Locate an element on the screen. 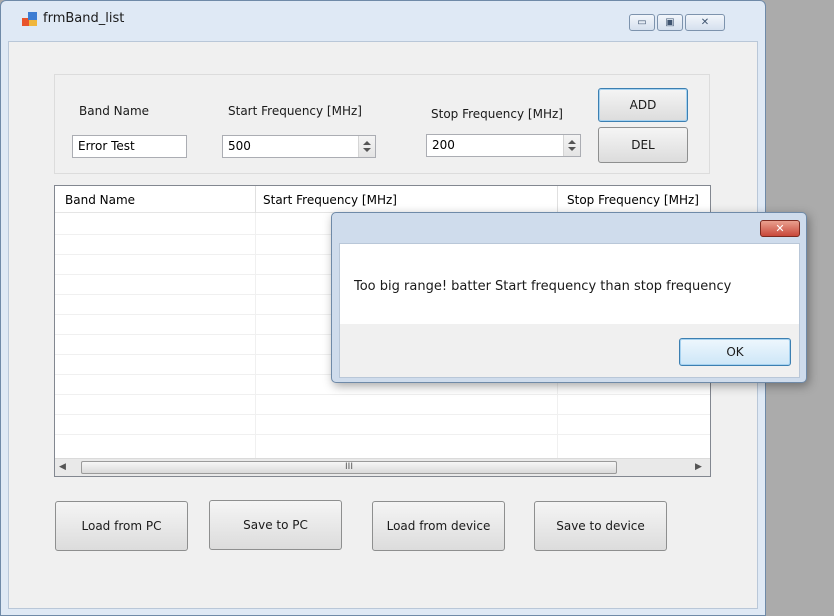 Image resolution: width=834 pixels, height=616 pixels. load-from-pc-label: Load from PC is located at coordinates (121, 526).